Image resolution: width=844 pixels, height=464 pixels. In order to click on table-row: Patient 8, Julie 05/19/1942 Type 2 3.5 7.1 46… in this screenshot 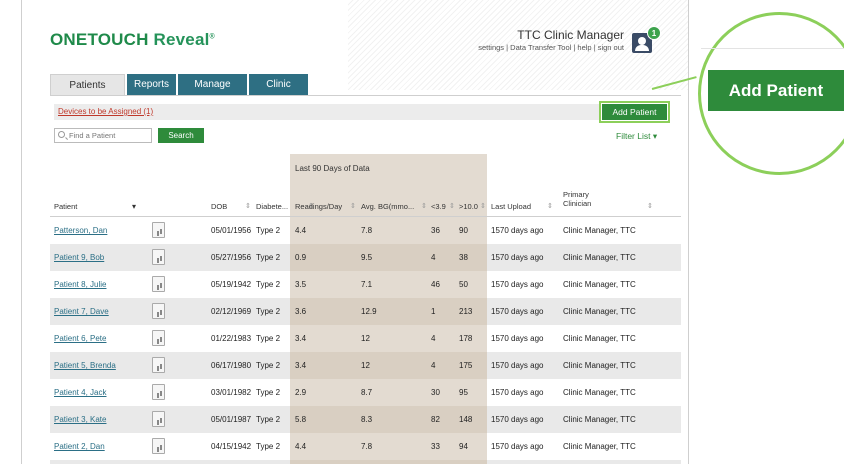, I will do `click(365, 284)`.